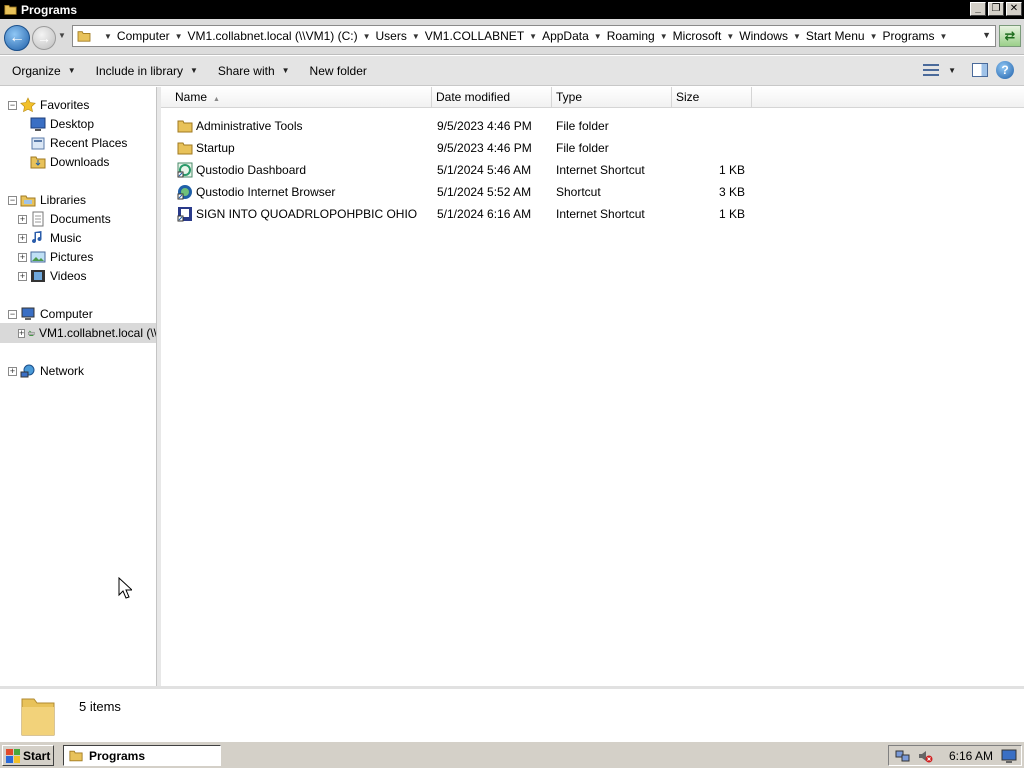 Image resolution: width=1024 pixels, height=768 pixels. What do you see at coordinates (631, 36) in the screenshot?
I see `breadcrumb-roaming: Roaming` at bounding box center [631, 36].